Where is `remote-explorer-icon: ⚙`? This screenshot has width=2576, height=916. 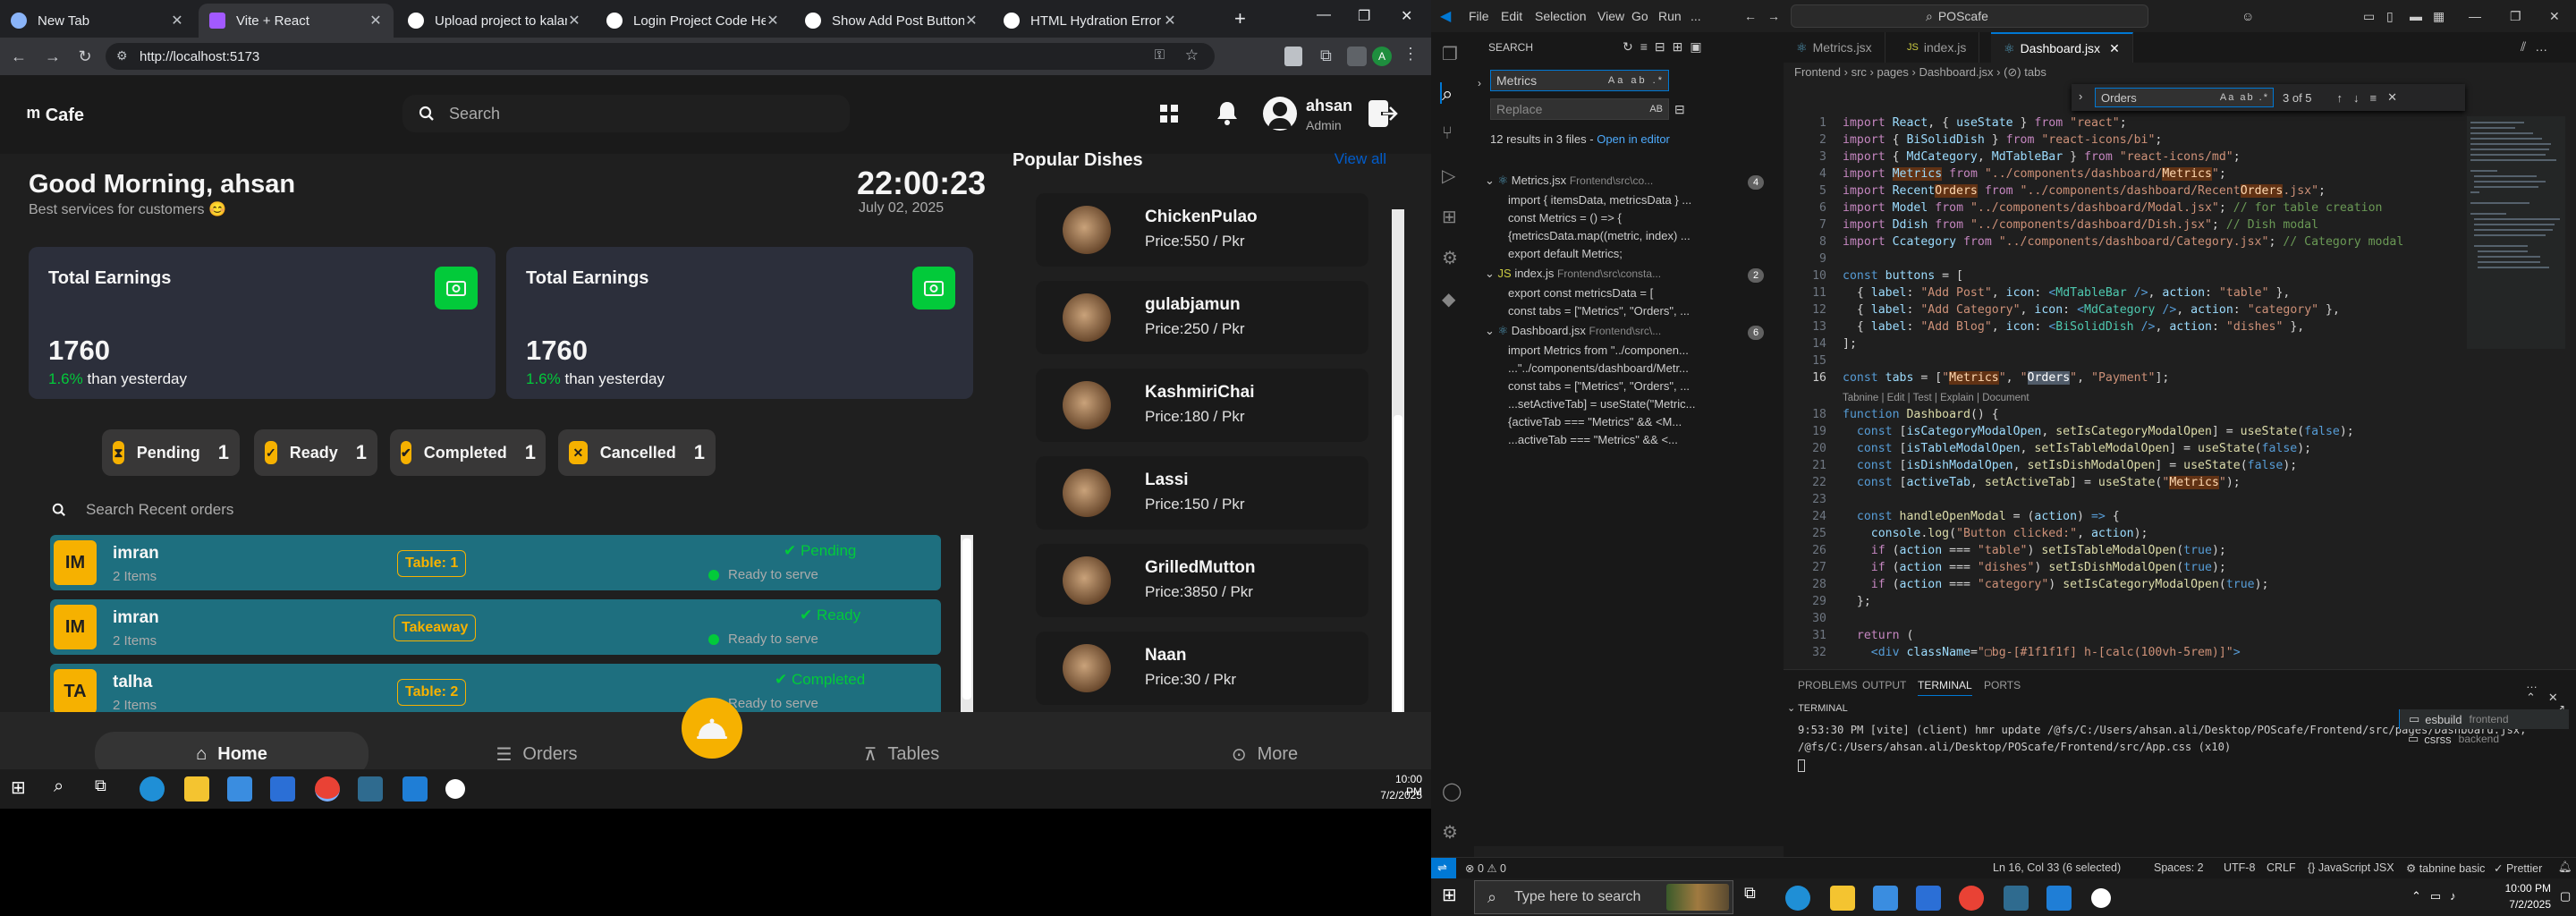 remote-explorer-icon: ⚙ is located at coordinates (1452, 257).